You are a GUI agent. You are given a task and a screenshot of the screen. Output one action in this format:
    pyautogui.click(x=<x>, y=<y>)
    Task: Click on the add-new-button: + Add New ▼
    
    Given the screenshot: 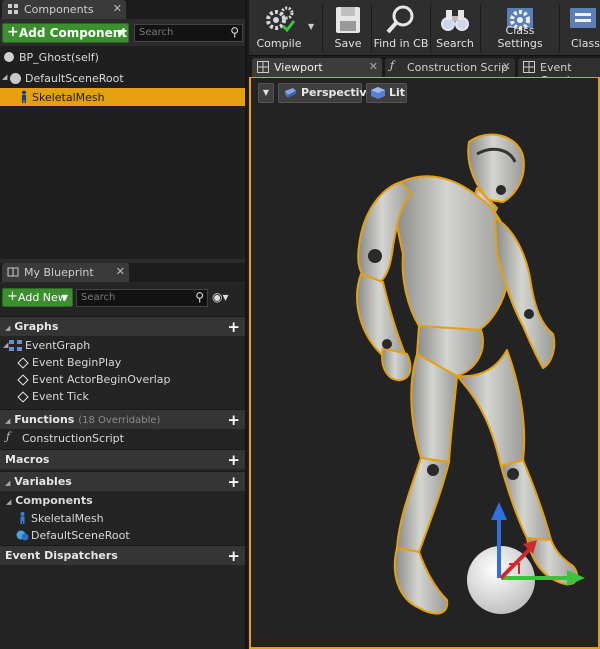 What is the action you would take?
    pyautogui.click(x=37, y=297)
    